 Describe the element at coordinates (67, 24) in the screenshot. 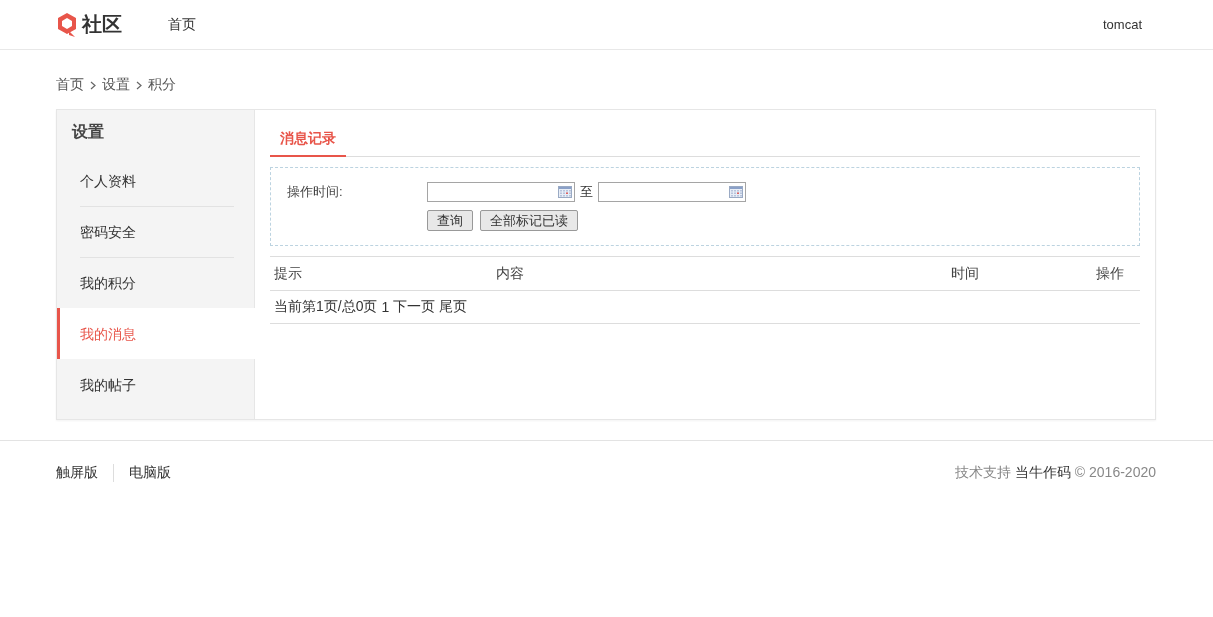

I see `logo-icon` at that location.